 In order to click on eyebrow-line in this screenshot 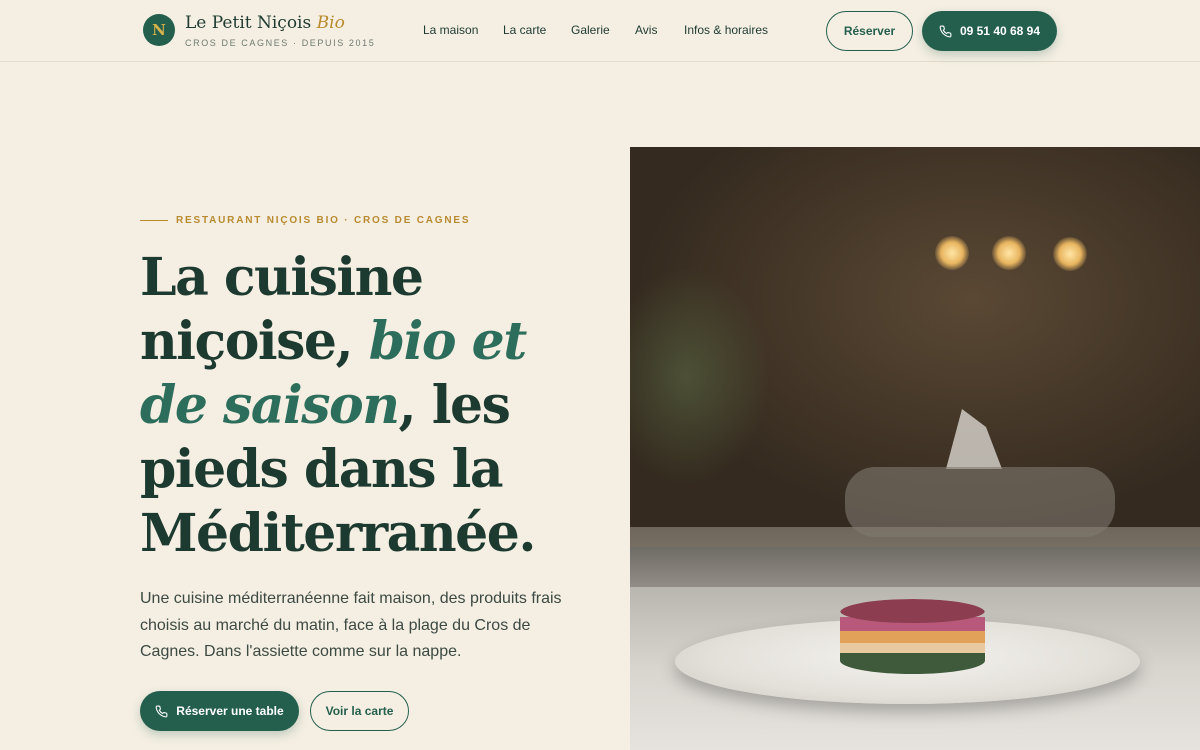, I will do `click(154, 220)`.